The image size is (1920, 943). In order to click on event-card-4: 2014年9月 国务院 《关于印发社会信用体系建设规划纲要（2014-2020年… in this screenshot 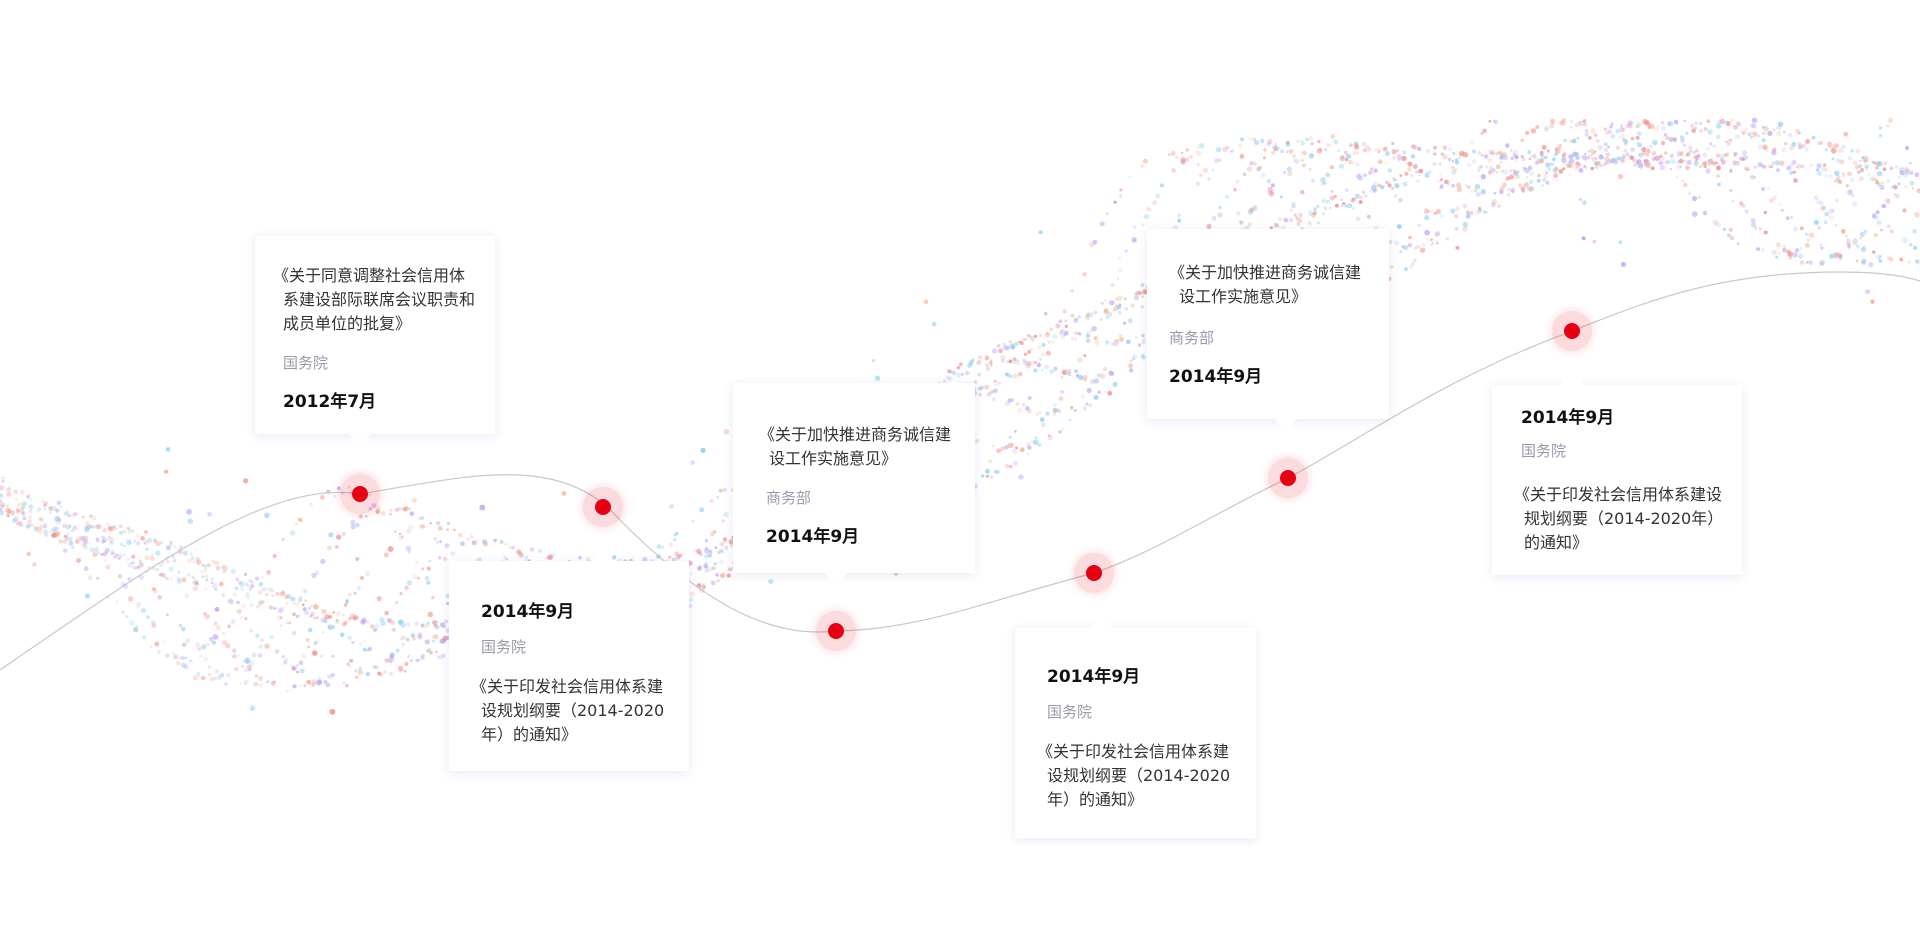, I will do `click(1135, 727)`.